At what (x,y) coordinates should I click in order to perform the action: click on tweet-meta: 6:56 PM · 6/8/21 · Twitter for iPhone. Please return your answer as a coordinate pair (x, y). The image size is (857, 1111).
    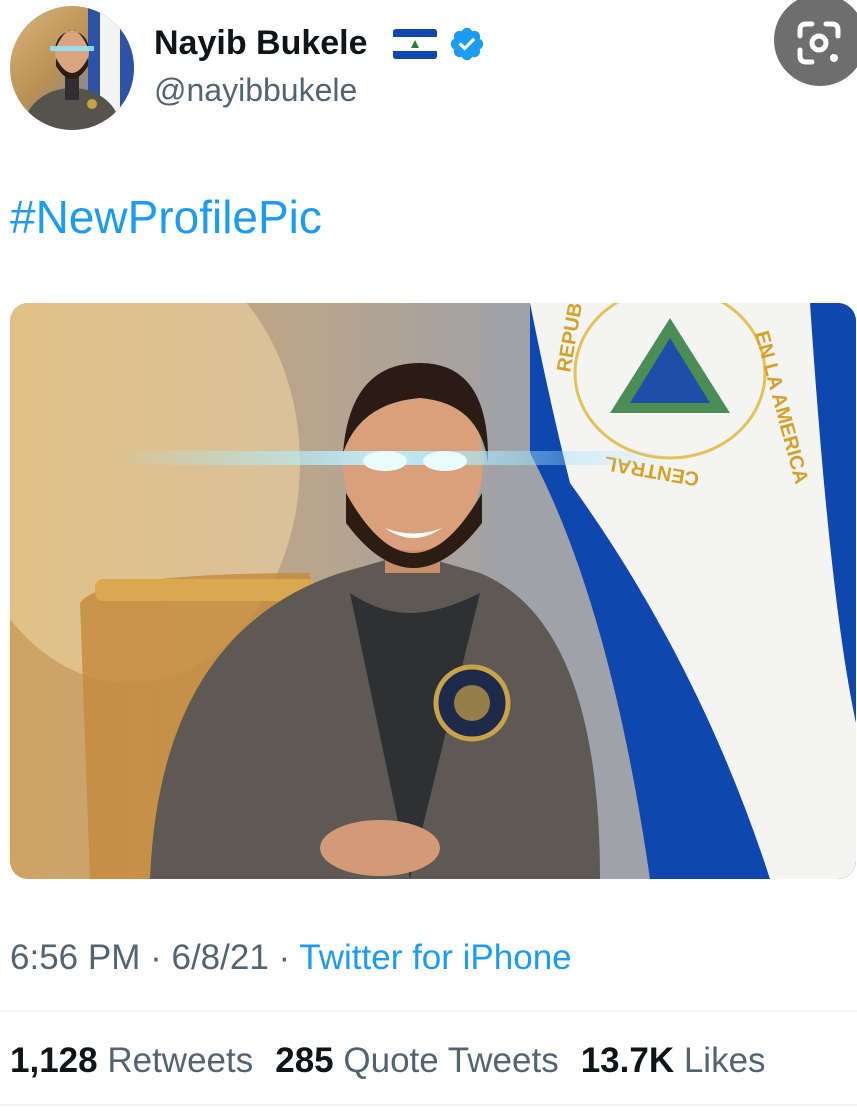
    Looking at the image, I should click on (291, 958).